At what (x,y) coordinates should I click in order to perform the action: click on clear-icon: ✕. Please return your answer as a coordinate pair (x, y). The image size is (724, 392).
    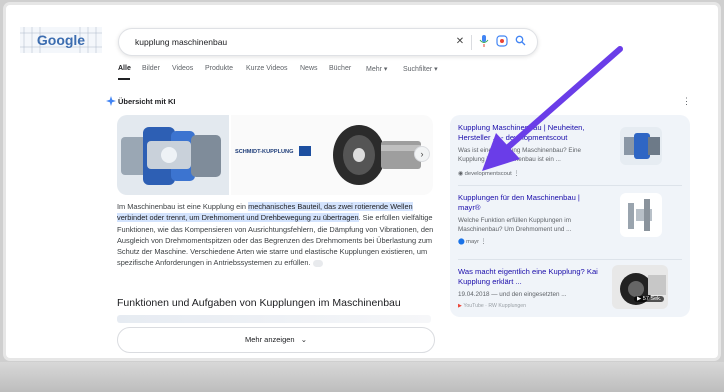
    Looking at the image, I should click on (460, 42).